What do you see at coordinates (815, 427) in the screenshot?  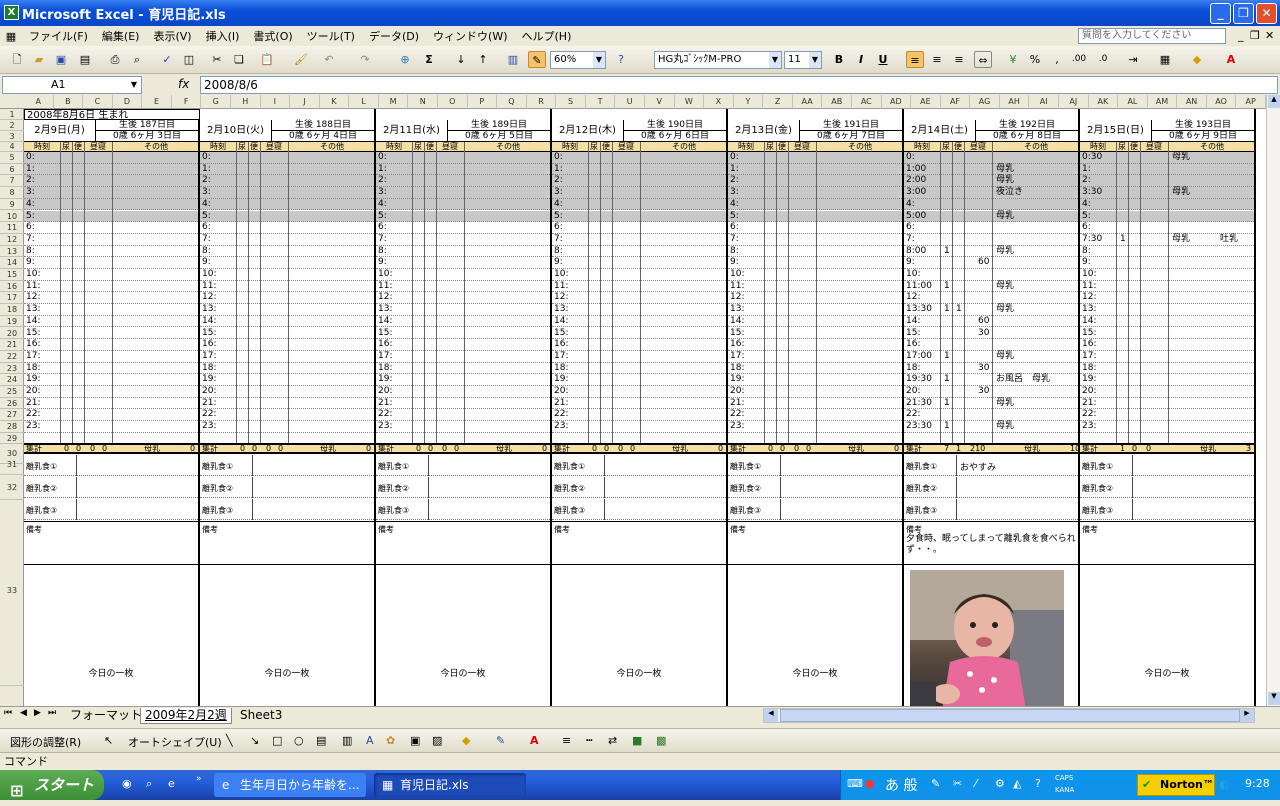 I see `hour-row: 23:` at bounding box center [815, 427].